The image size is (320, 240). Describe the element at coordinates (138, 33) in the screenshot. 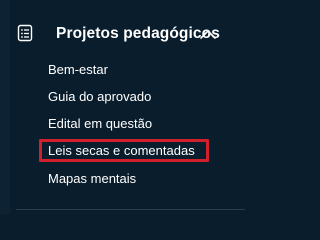

I see `section-title: Projetos pedagógicos` at that location.